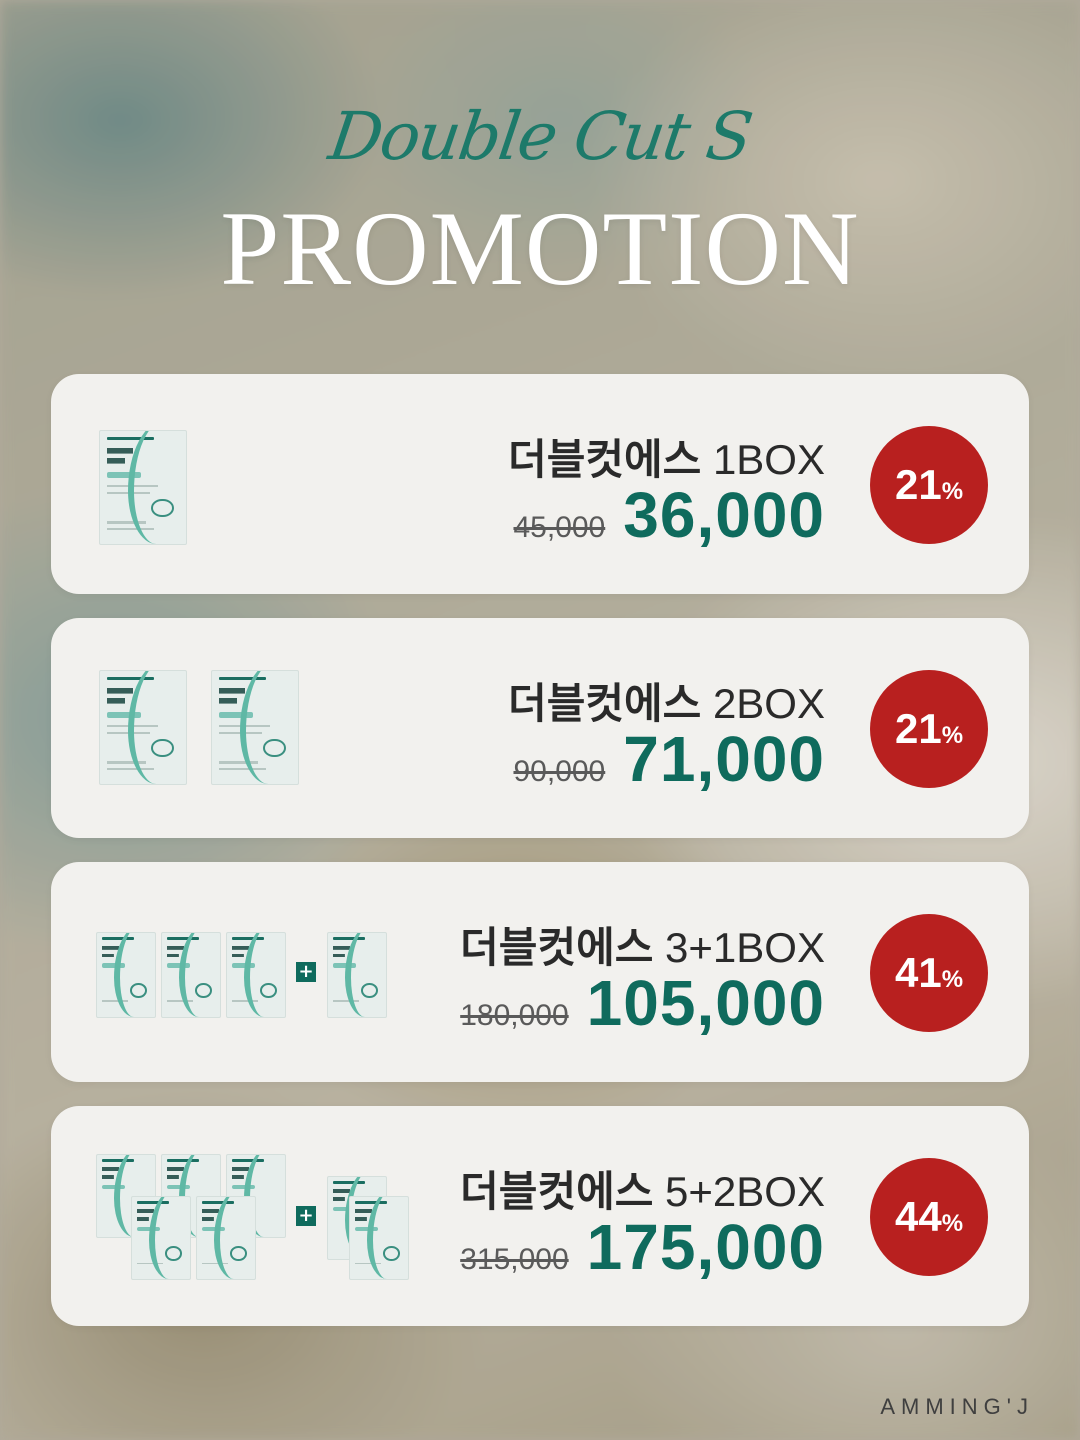 This screenshot has height=1440, width=1080. I want to click on promo-card-3plus1box: + 더블컷에스 3+1BOX 180,000 105,000 41%, so click(540, 972).